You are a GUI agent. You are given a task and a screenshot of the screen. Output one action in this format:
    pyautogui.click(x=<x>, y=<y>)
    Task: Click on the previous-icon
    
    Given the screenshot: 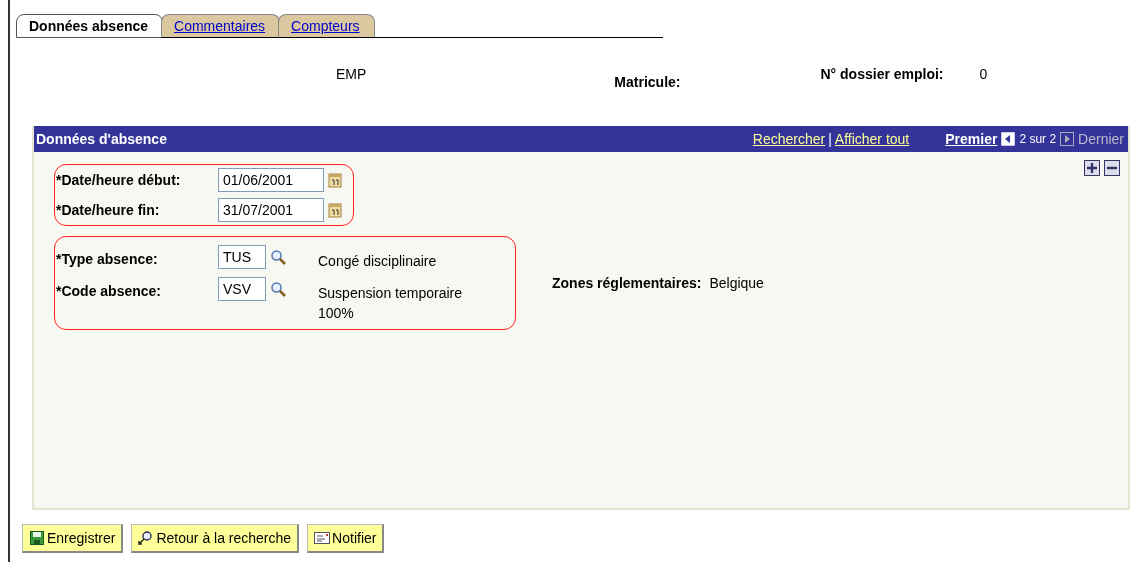 What is the action you would take?
    pyautogui.click(x=1008, y=139)
    